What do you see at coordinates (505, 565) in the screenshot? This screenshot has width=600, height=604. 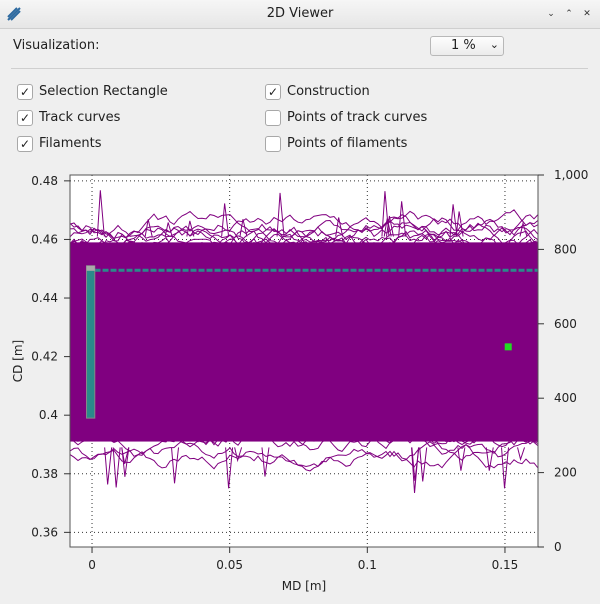 I see `x-tick-label: 0.15` at bounding box center [505, 565].